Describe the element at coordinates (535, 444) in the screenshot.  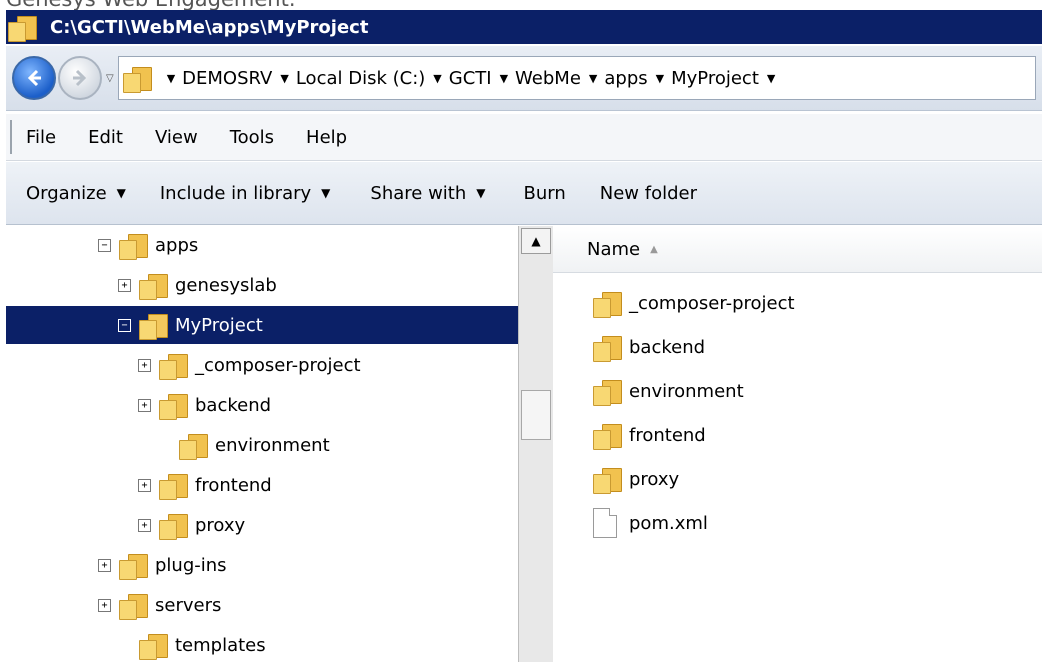
I see `nav-scrollbar: ▲` at that location.